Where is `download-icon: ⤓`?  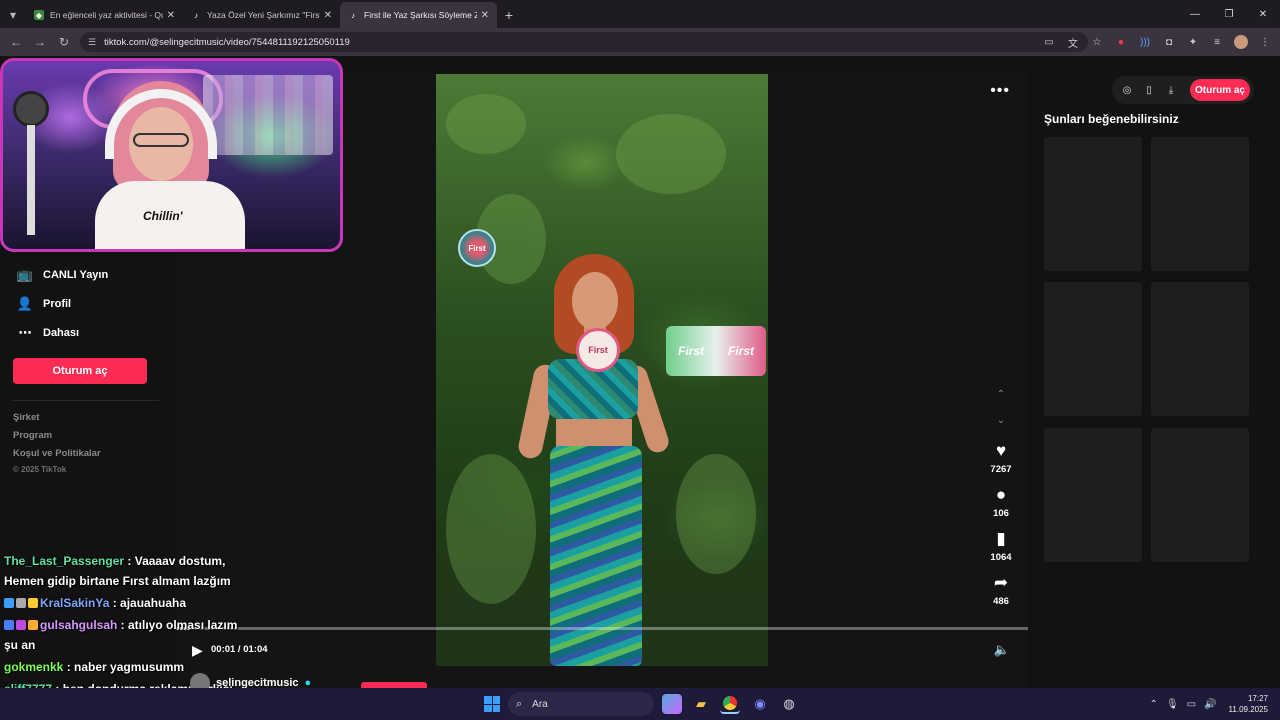
download-icon: ⤓ is located at coordinates (1171, 90).